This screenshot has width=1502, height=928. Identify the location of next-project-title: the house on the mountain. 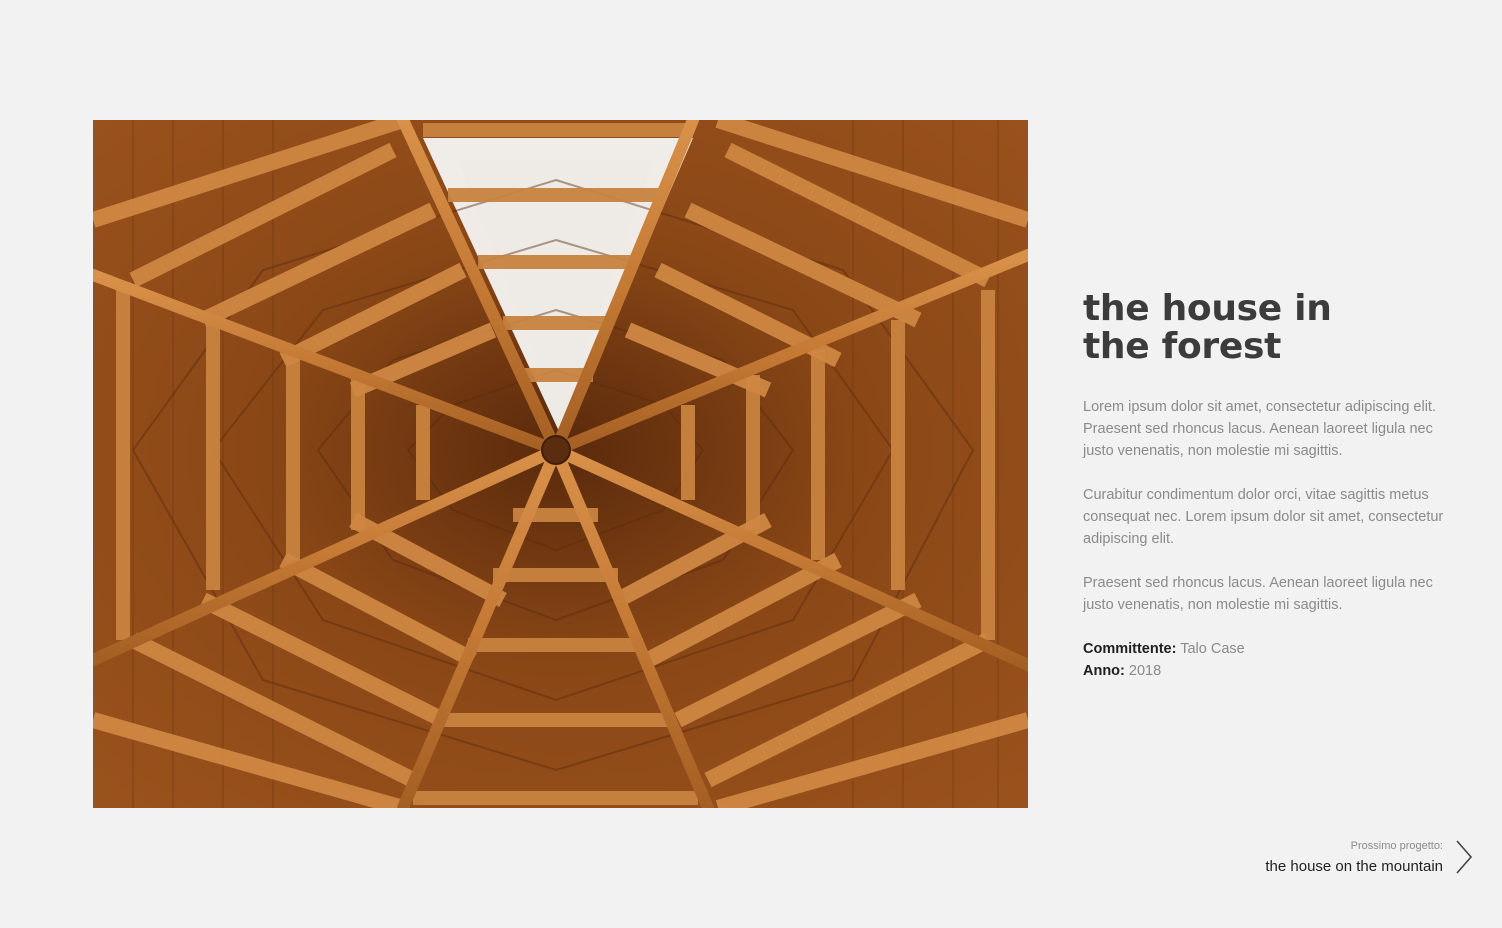
(1354, 867).